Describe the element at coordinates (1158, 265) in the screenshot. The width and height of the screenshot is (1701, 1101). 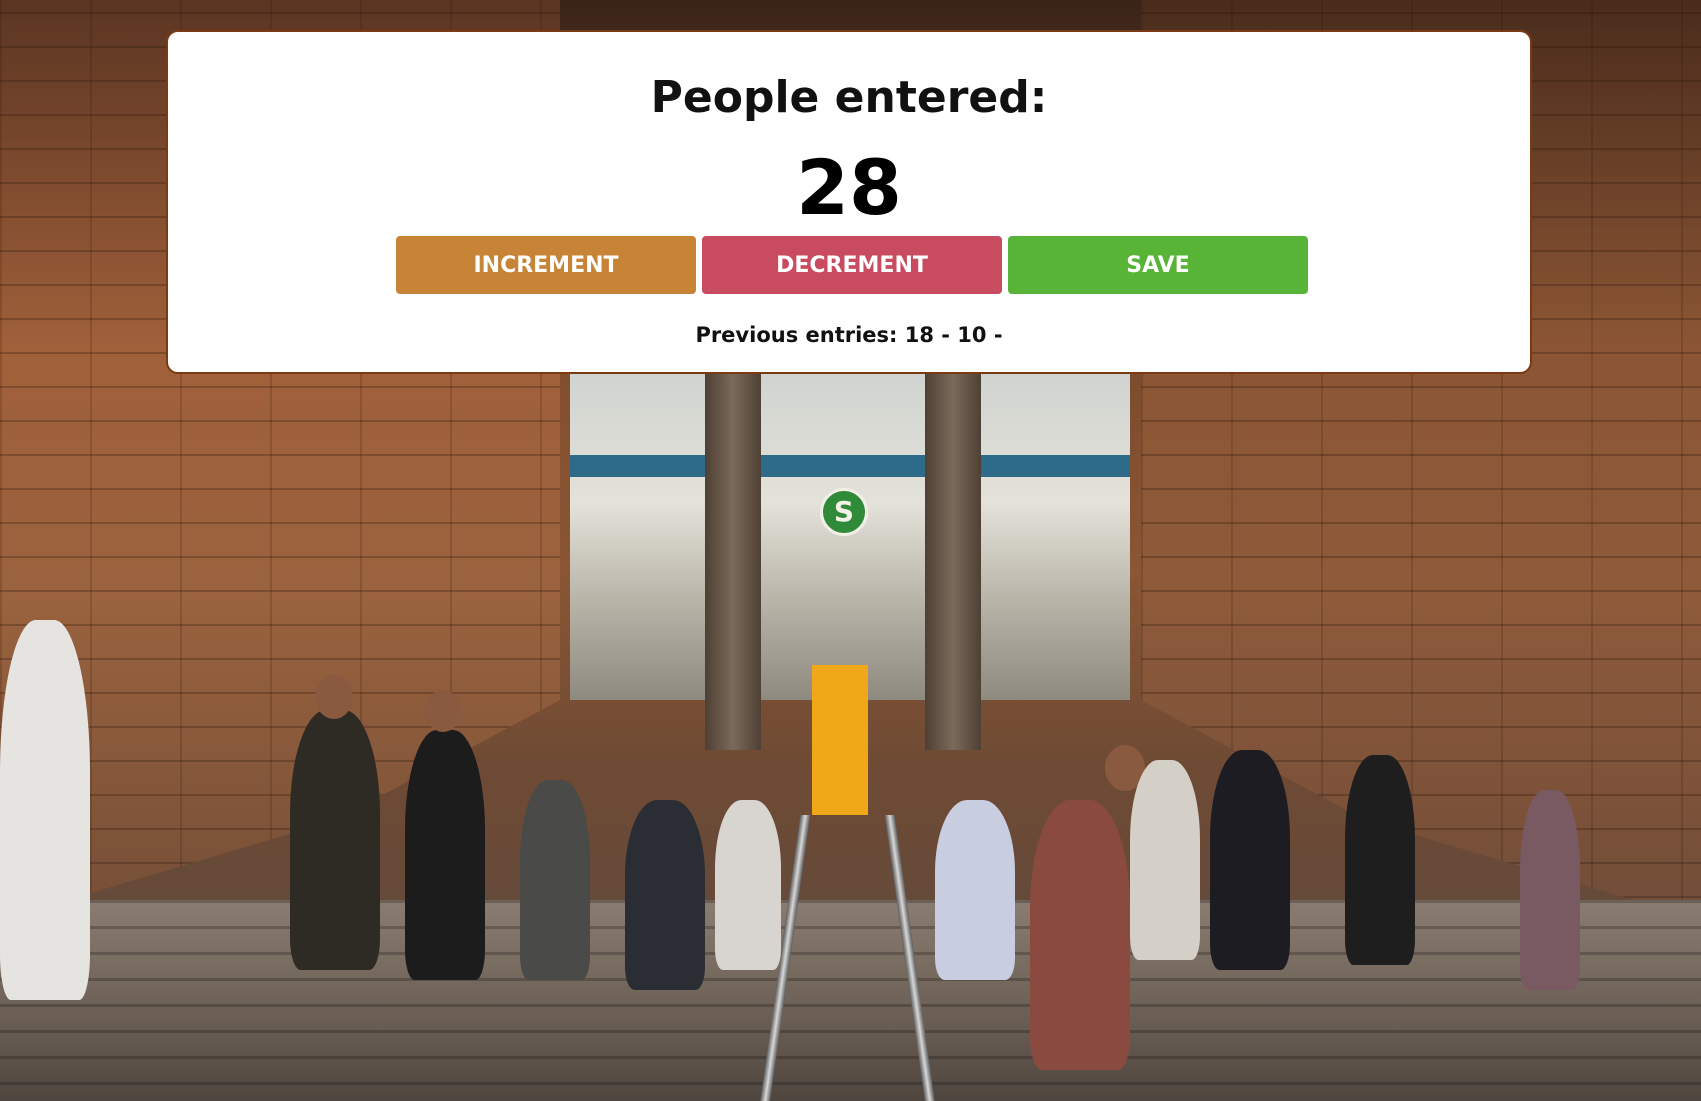
I see `save-button: SAVE` at that location.